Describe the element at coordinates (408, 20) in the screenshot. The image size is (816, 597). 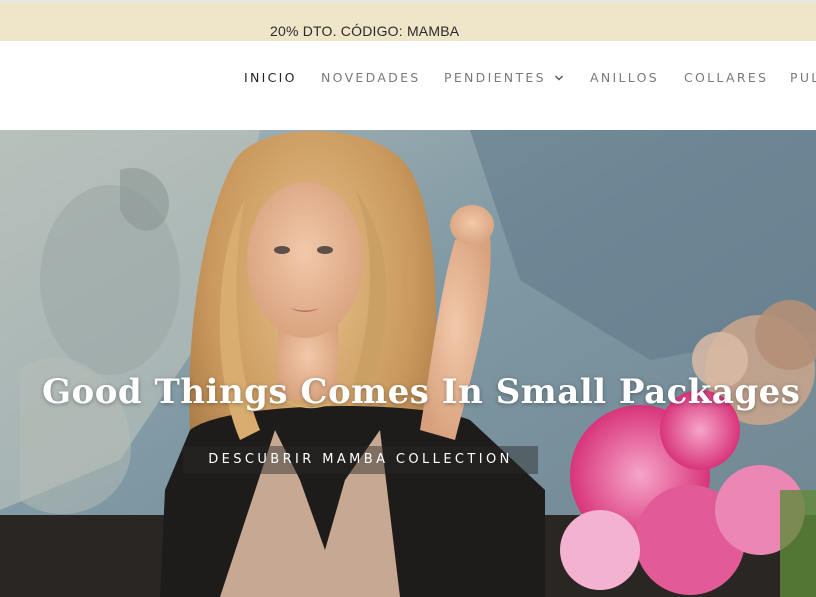
I see `promo-bar: 20% DTO. CÓDIGO: MAMBA` at that location.